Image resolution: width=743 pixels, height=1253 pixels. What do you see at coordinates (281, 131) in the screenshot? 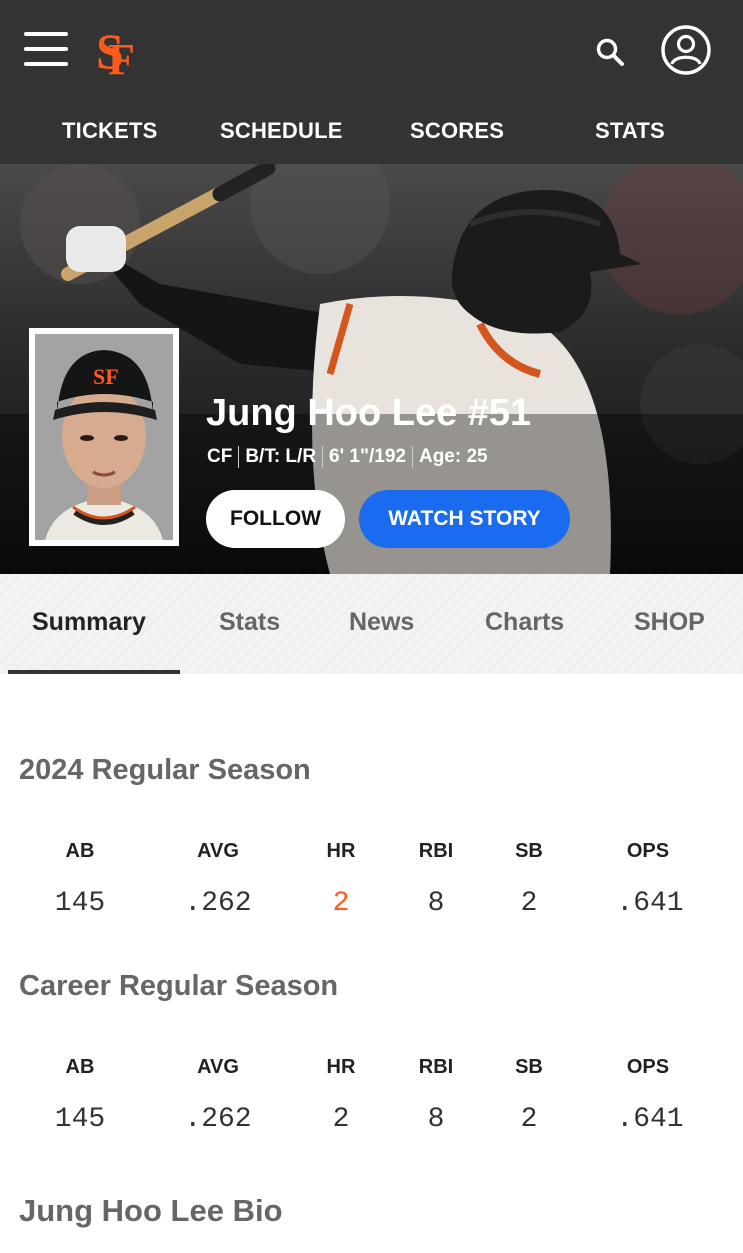
I see `nav-schedule: SCHEDULE` at bounding box center [281, 131].